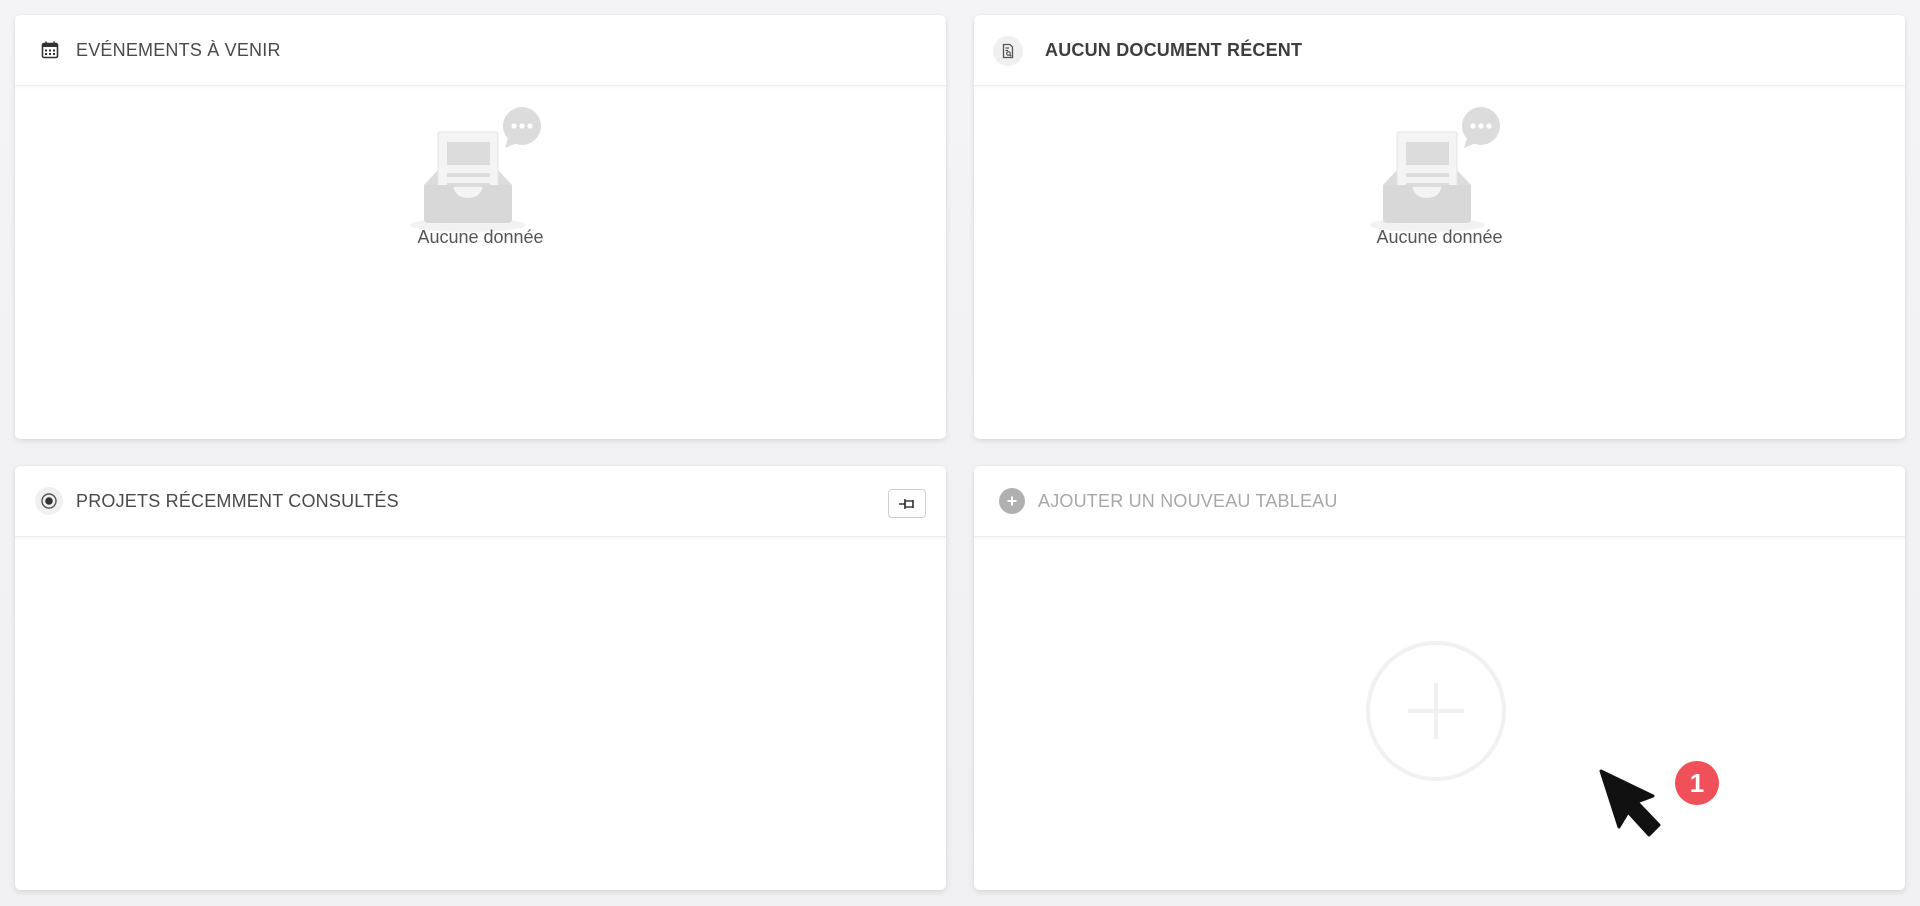 The height and width of the screenshot is (906, 1920). I want to click on recent-documents-empty-text: Aucune donnée, so click(1439, 237).